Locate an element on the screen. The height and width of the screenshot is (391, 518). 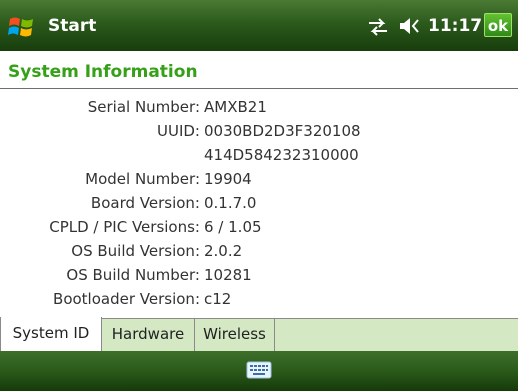
info-value: c12 is located at coordinates (218, 299).